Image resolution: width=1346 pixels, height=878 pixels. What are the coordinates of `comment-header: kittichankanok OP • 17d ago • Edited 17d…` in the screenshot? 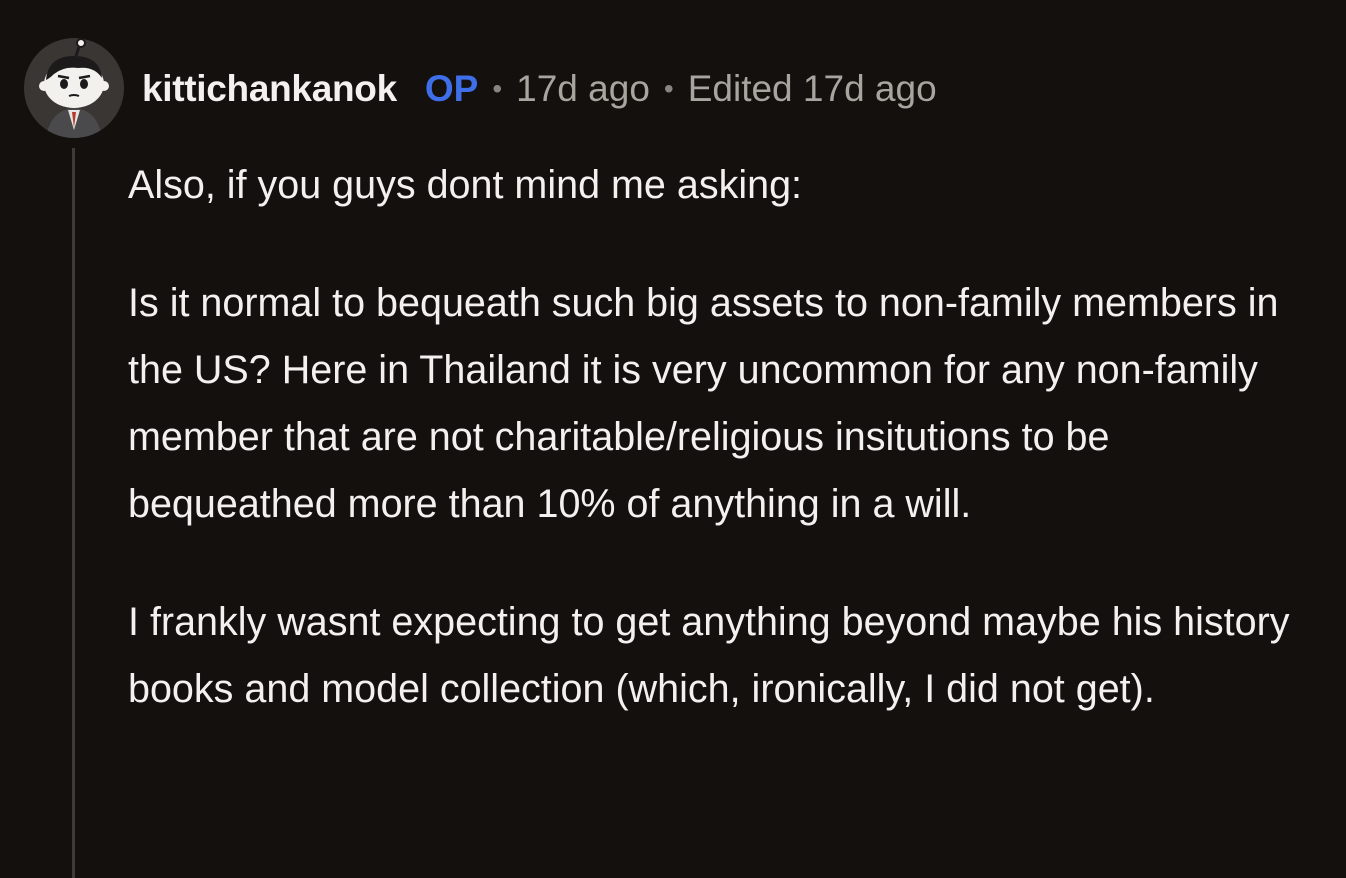 It's located at (539, 89).